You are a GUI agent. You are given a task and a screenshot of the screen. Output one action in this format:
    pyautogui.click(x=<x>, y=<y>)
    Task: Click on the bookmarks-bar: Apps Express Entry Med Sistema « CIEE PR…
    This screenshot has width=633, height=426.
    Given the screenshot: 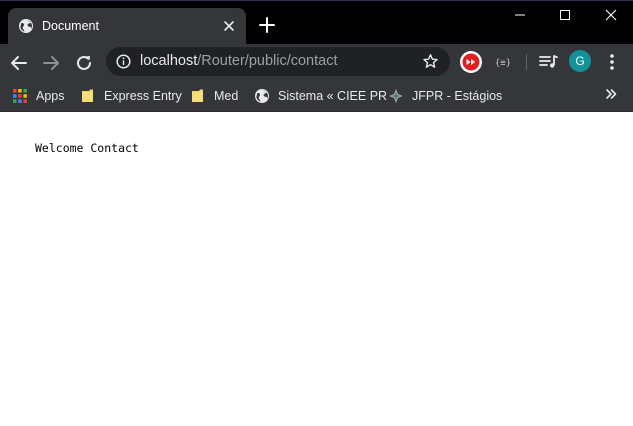 What is the action you would take?
    pyautogui.click(x=316, y=96)
    